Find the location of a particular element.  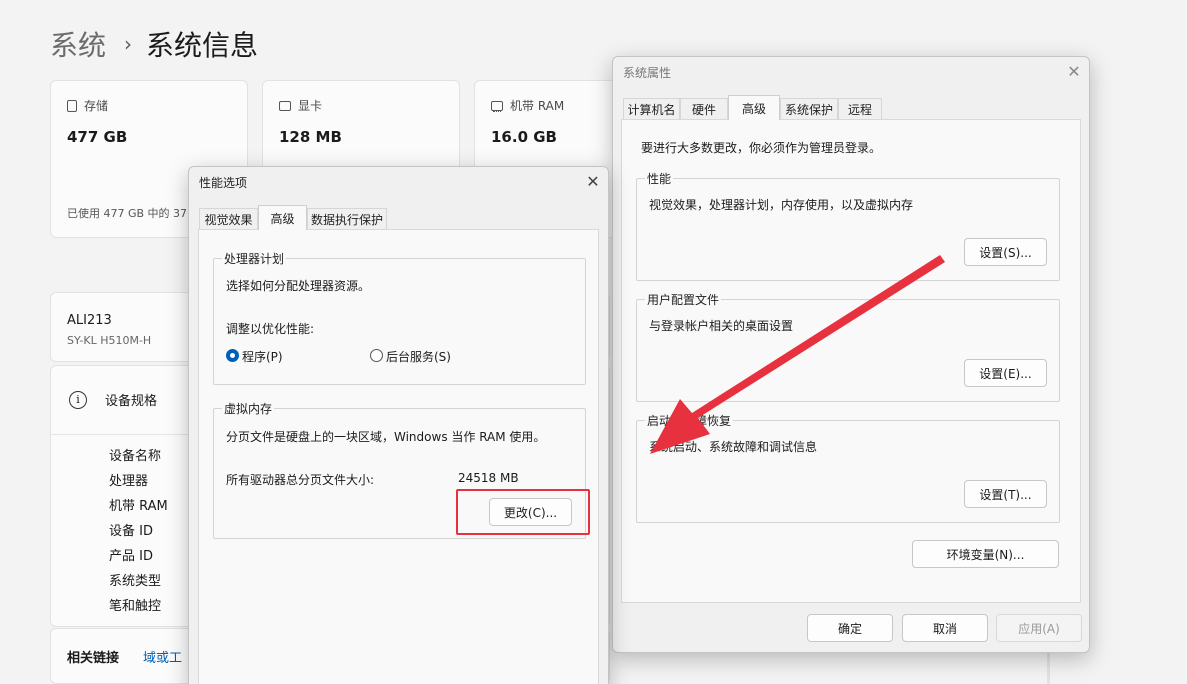

tab-computer-name: 计算机名 is located at coordinates (651, 109).